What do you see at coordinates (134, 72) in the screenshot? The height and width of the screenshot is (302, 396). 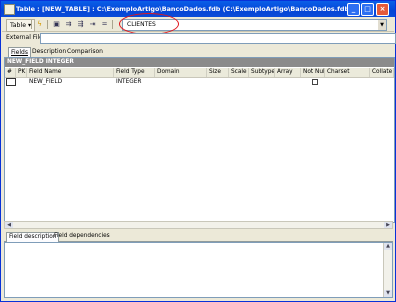 I see `column-header-field-type: Field Type` at bounding box center [134, 72].